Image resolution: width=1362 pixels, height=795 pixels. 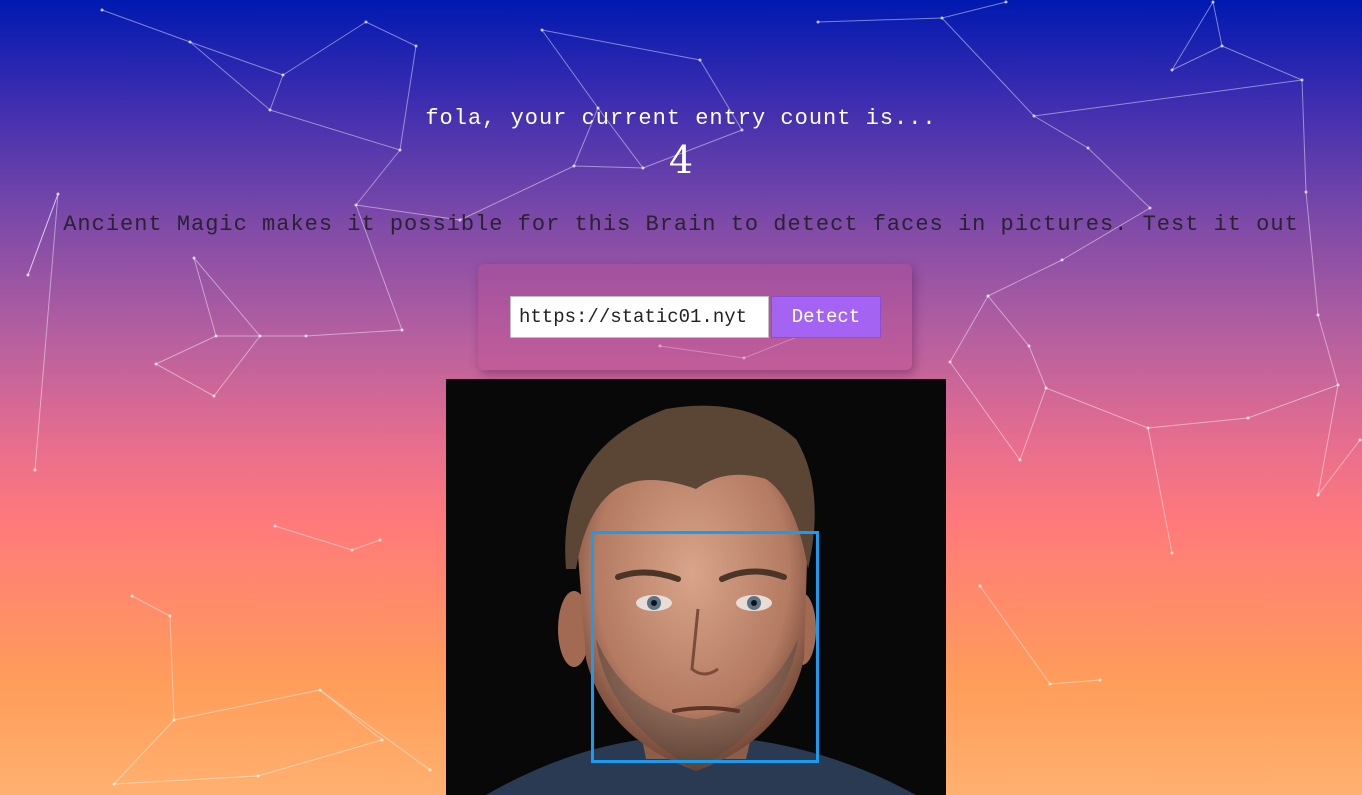 I want to click on image-url-input, so click(x=639, y=317).